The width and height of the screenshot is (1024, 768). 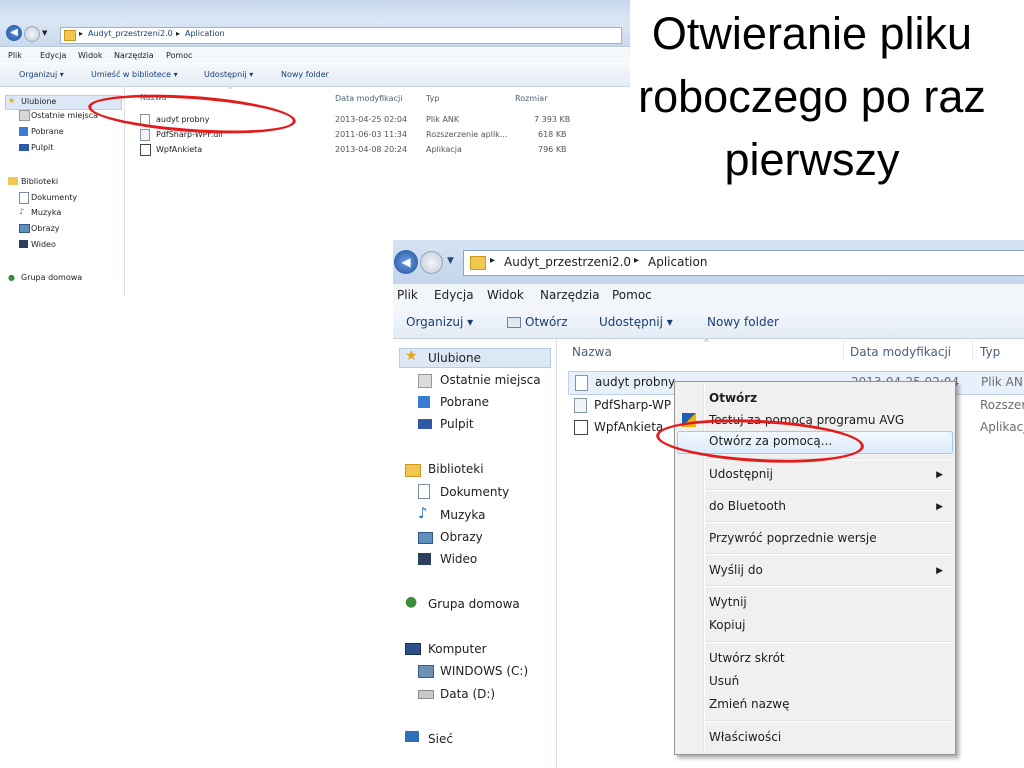 What do you see at coordinates (24, 228) in the screenshot?
I see `pictures-icon` at bounding box center [24, 228].